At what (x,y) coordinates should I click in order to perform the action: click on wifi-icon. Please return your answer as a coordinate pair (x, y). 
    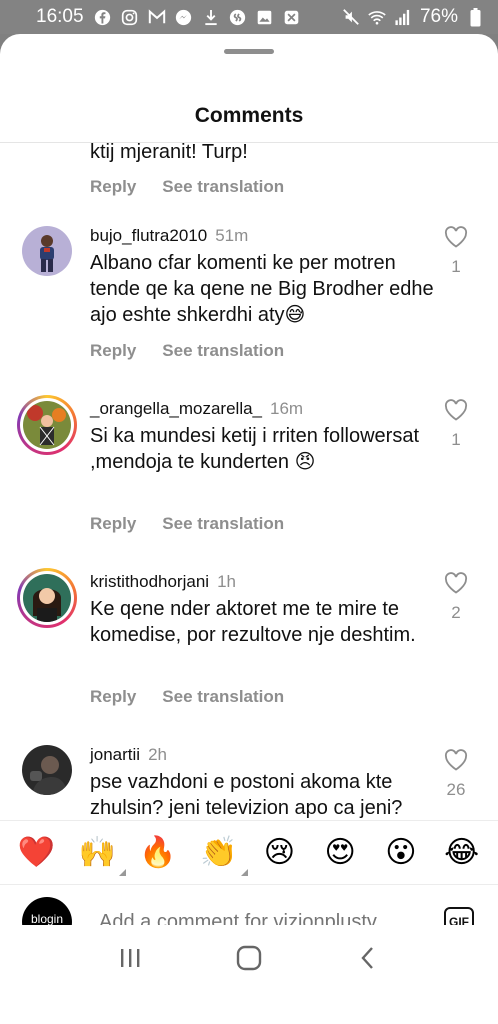
    Looking at the image, I should click on (377, 17).